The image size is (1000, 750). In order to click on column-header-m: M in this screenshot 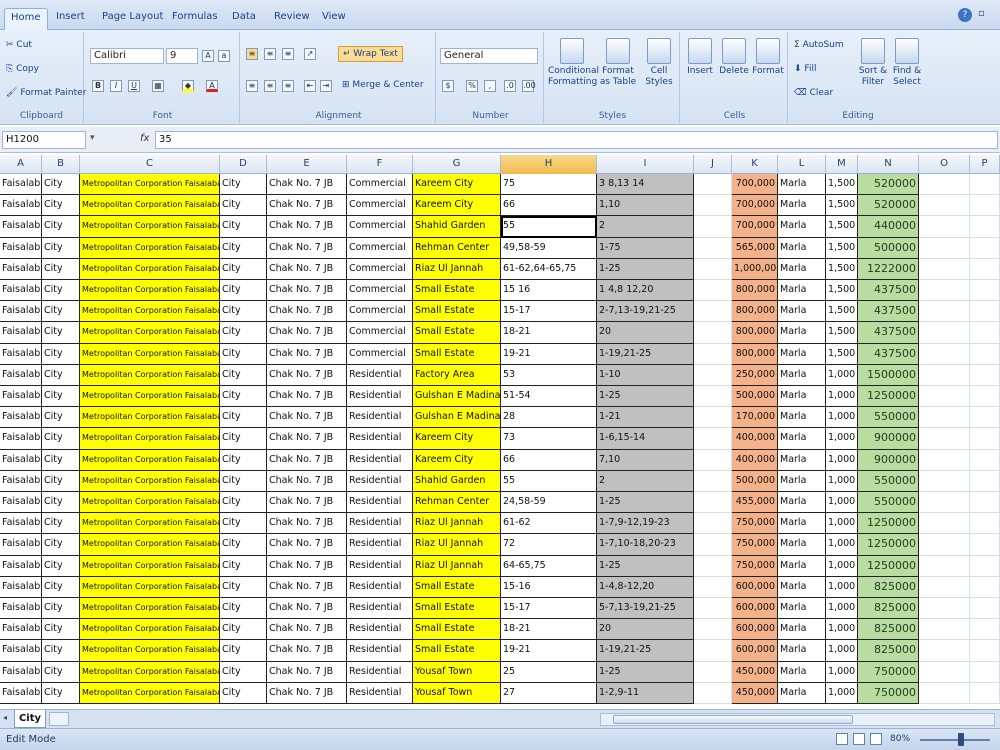, I will do `click(842, 164)`.